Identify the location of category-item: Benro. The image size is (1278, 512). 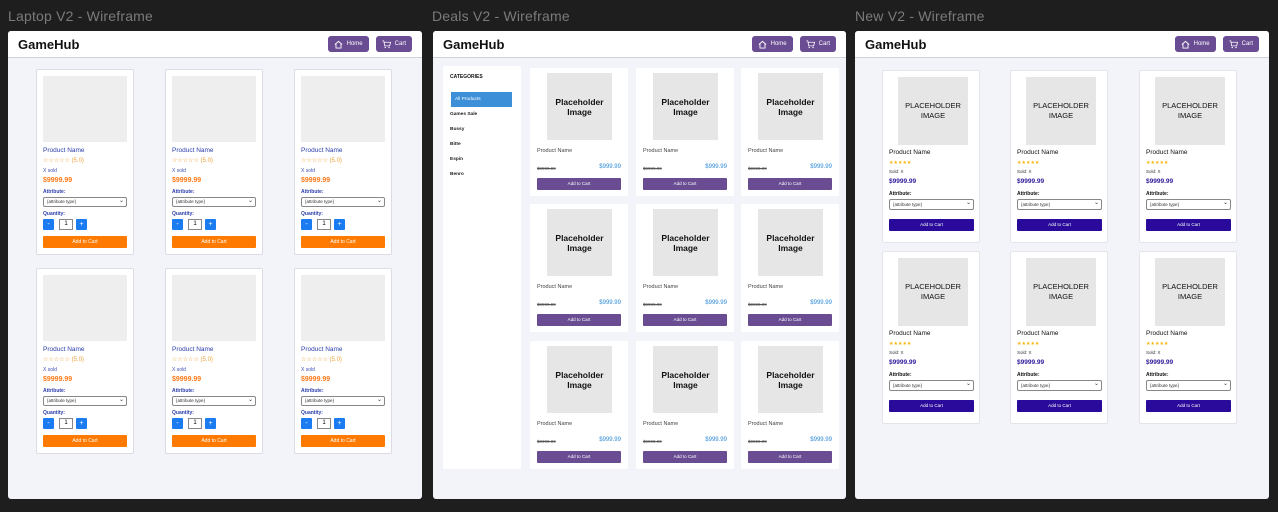
(457, 174).